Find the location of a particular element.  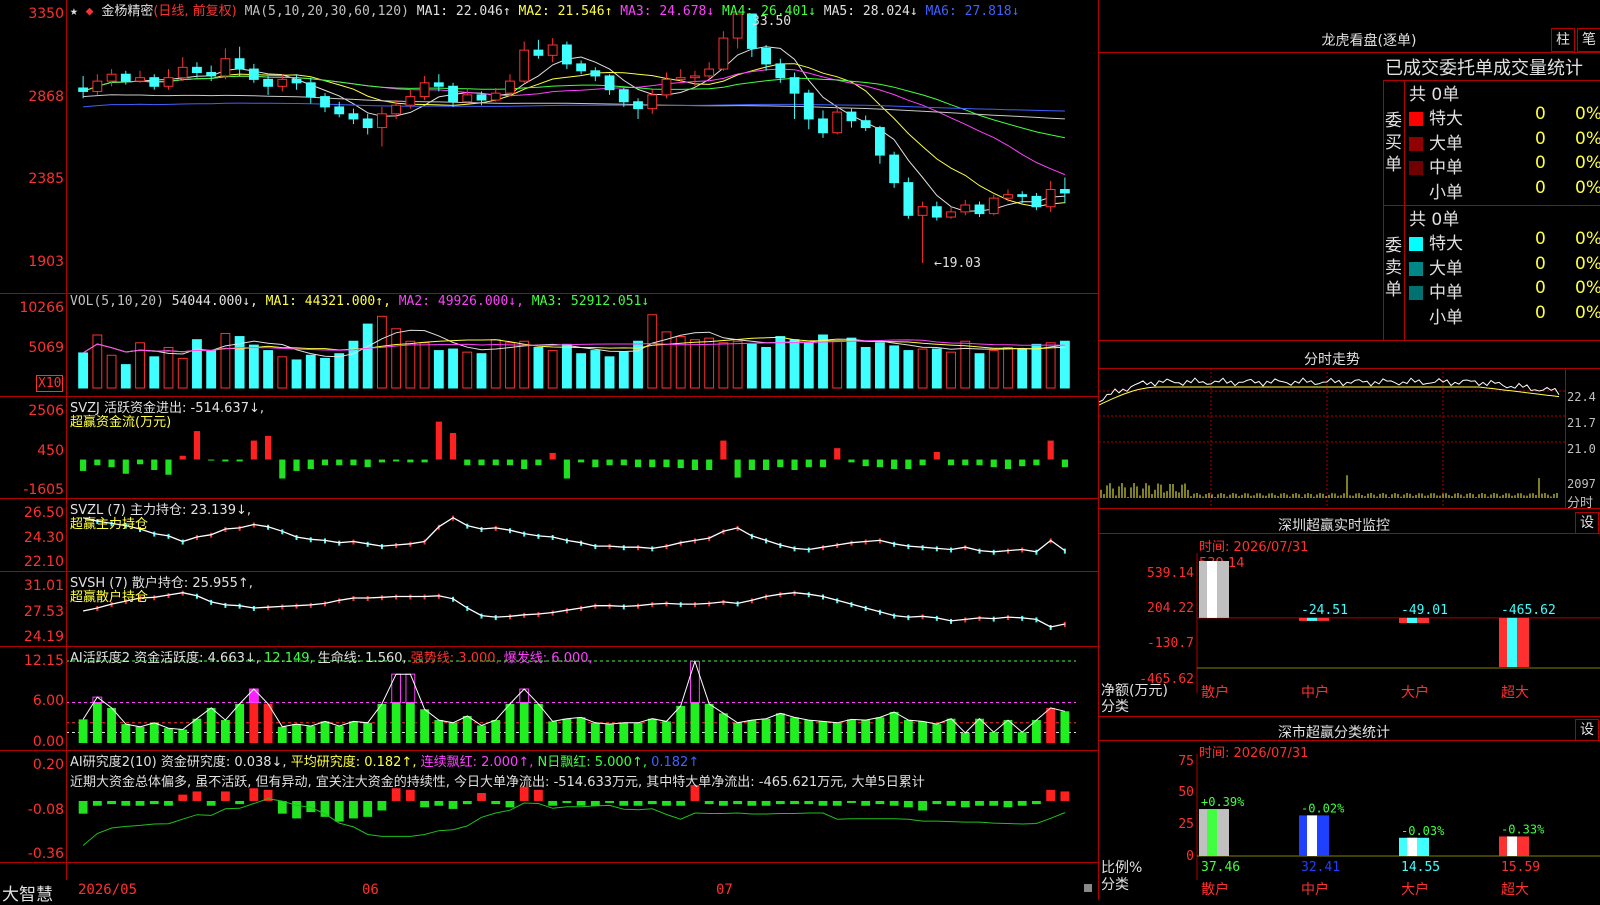

monitor-bar-label: -49.01 is located at coordinates (1424, 610).